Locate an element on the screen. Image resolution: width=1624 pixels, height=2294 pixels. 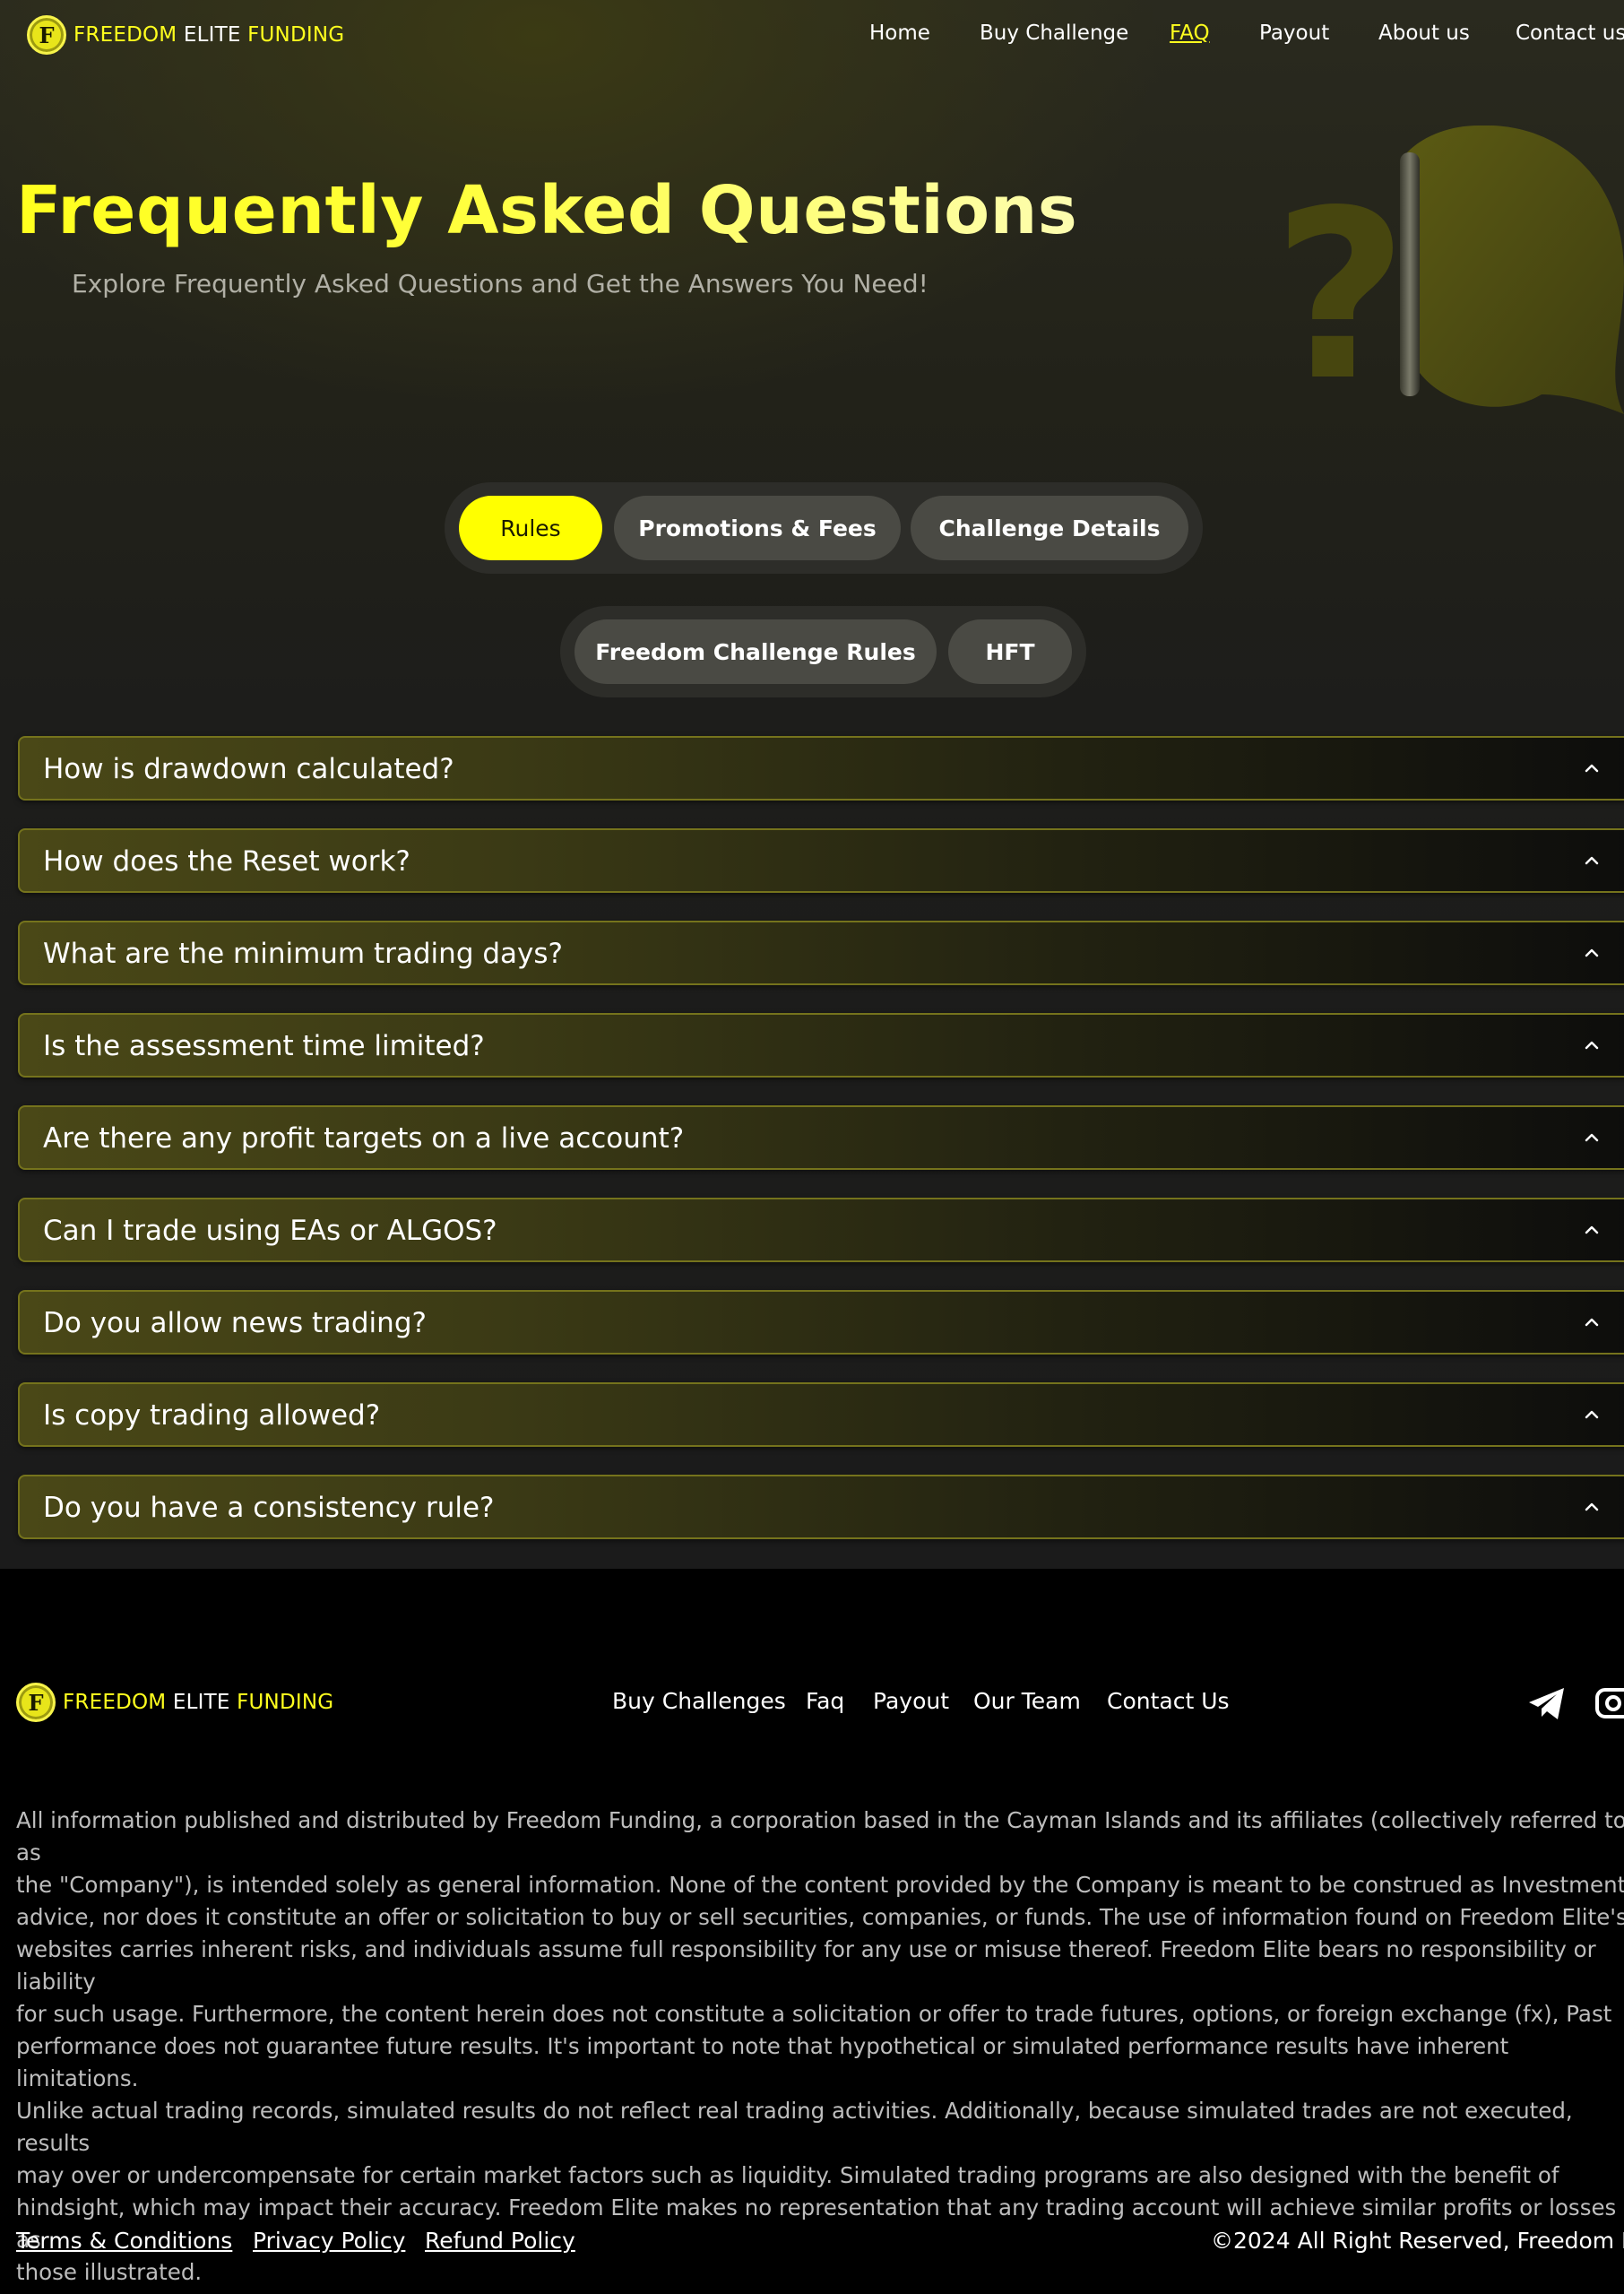
tab-promotions-fees: Promotions & Fees is located at coordinates (757, 528).